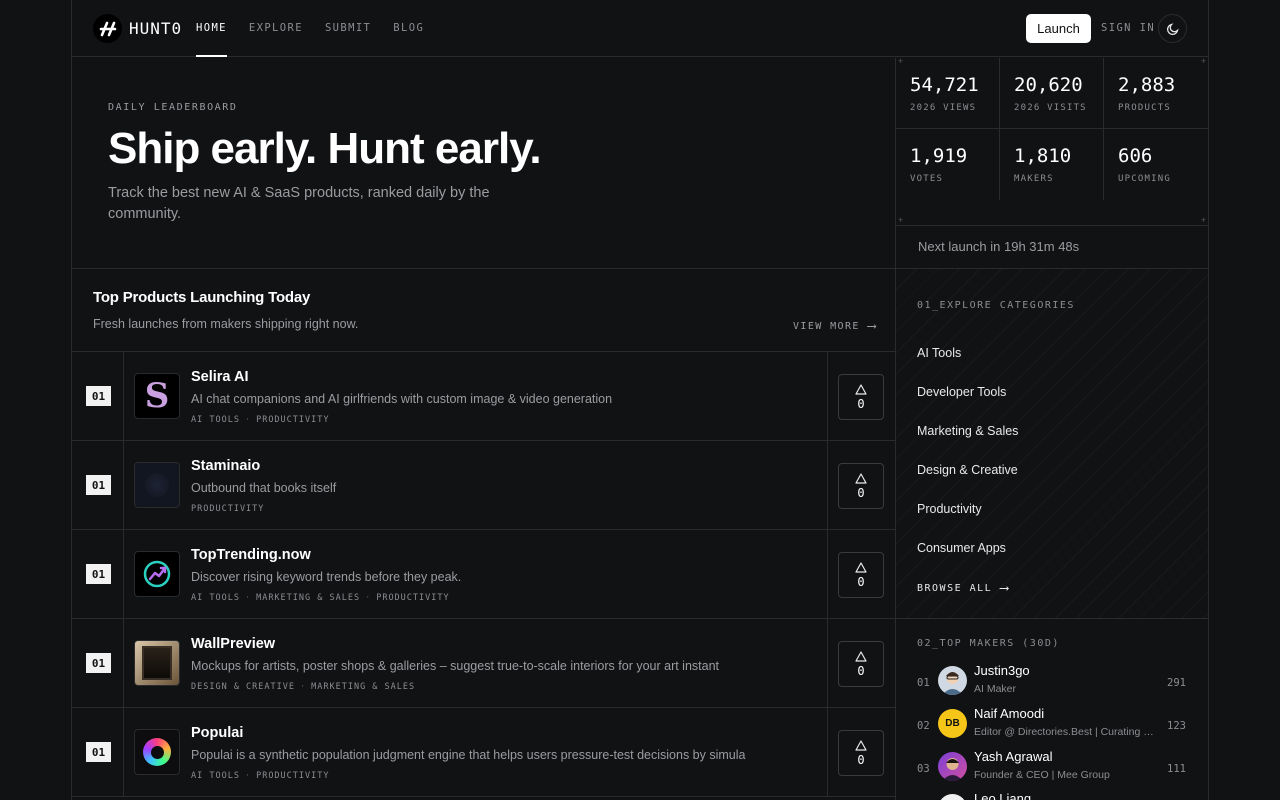 This screenshot has width=1280, height=800. Describe the element at coordinates (408, 28) in the screenshot. I see `nav-blog: BLOG` at that location.